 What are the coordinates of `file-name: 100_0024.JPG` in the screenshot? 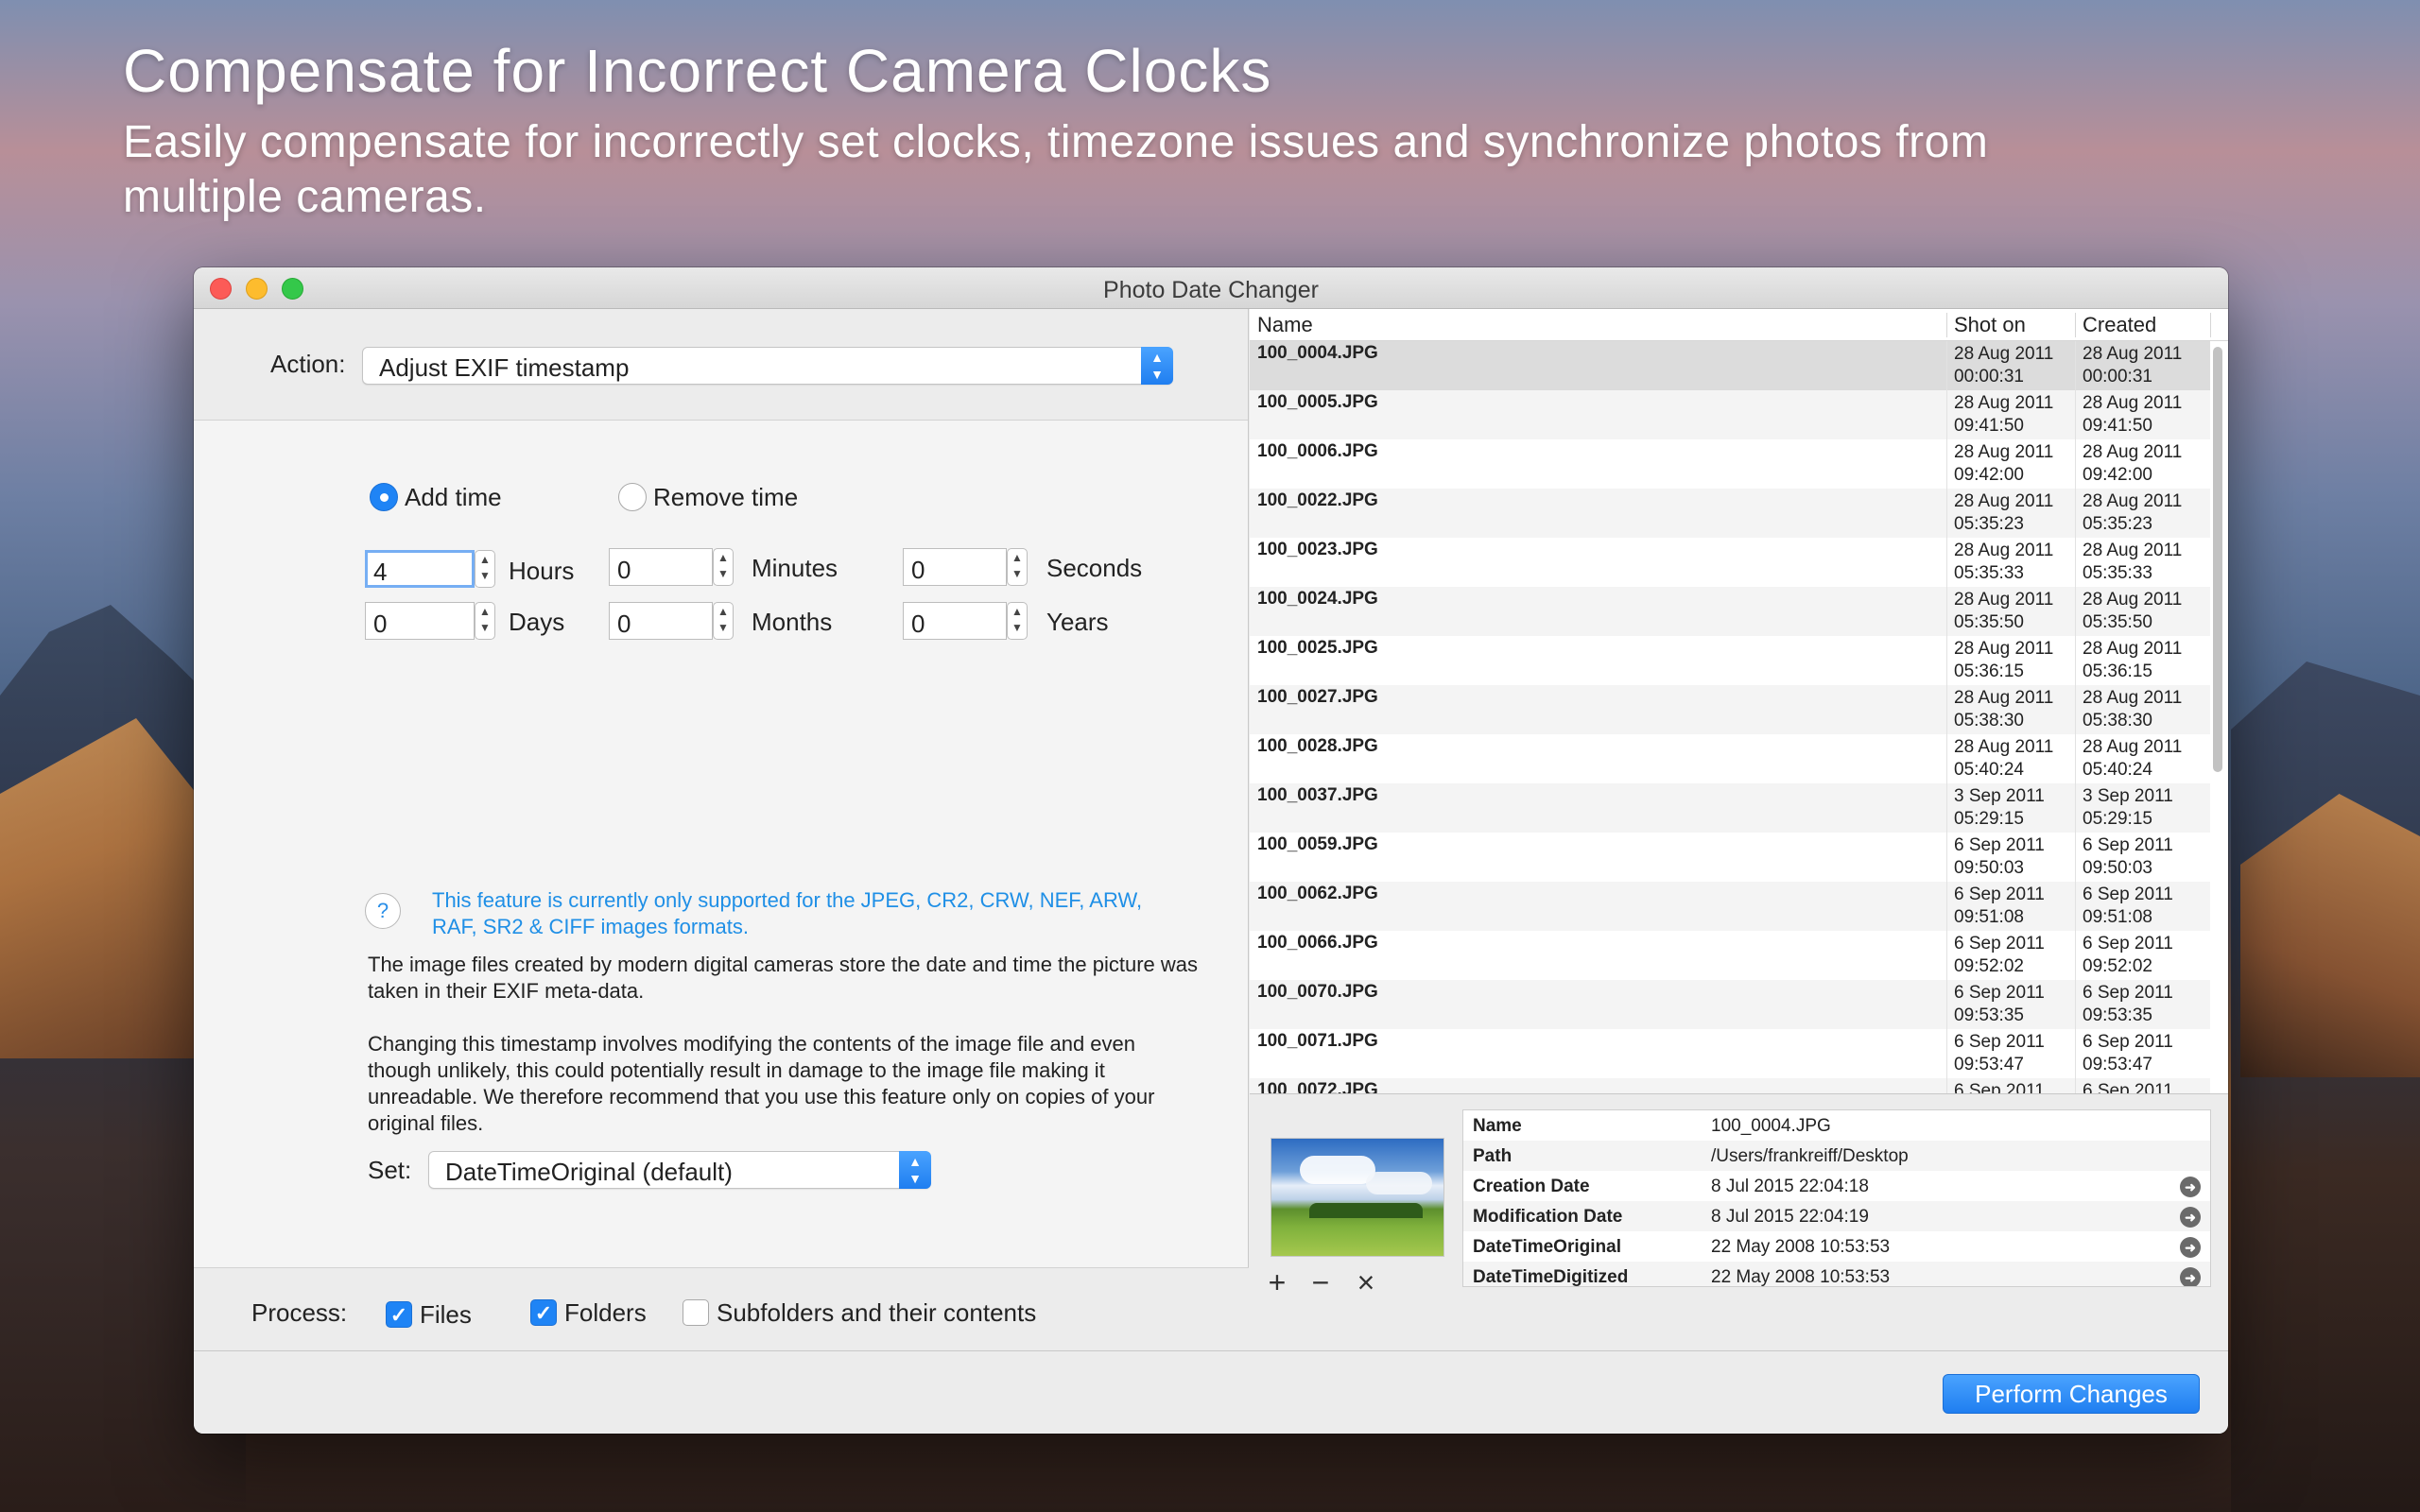 It's located at (1317, 599).